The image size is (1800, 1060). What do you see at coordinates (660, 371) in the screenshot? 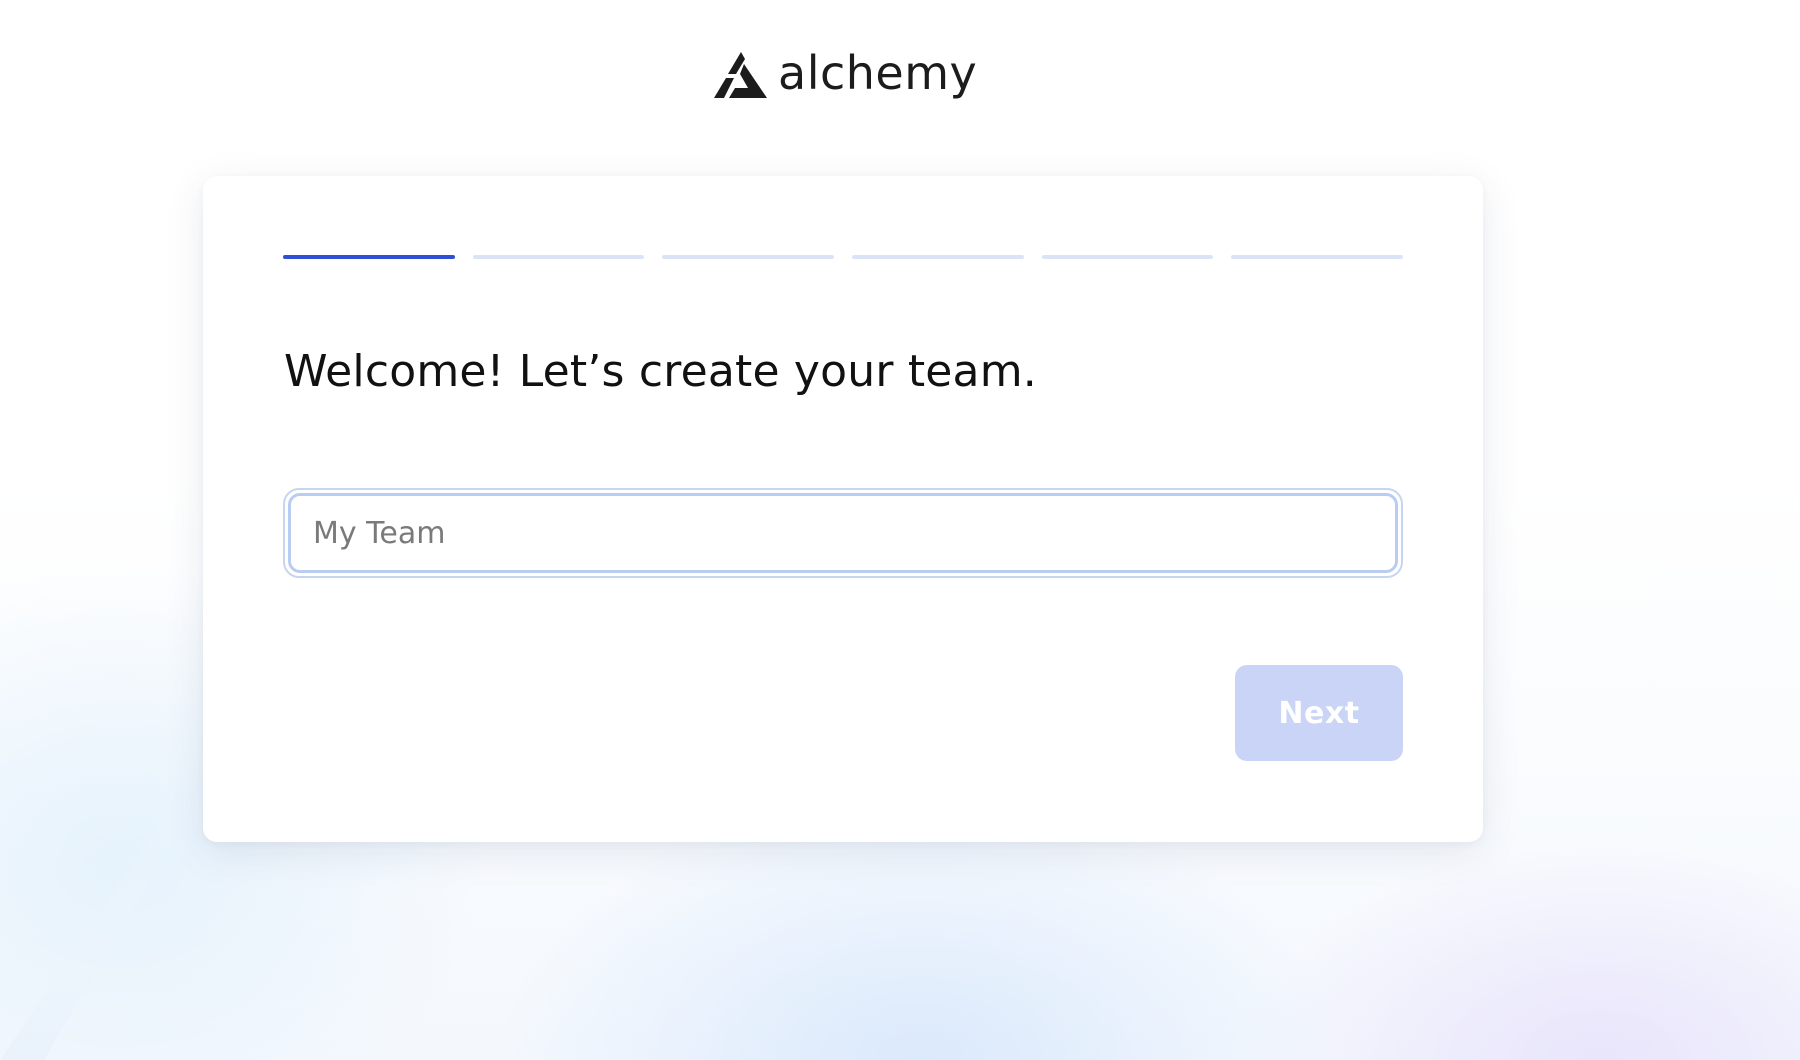
I see `page-title: Welcome! Let’s create your team.` at bounding box center [660, 371].